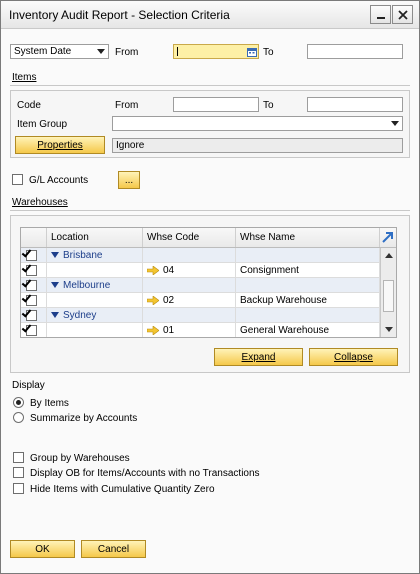 The height and width of the screenshot is (574, 420). Describe the element at coordinates (49, 403) in the screenshot. I see `by-items-label: By Items` at that location.